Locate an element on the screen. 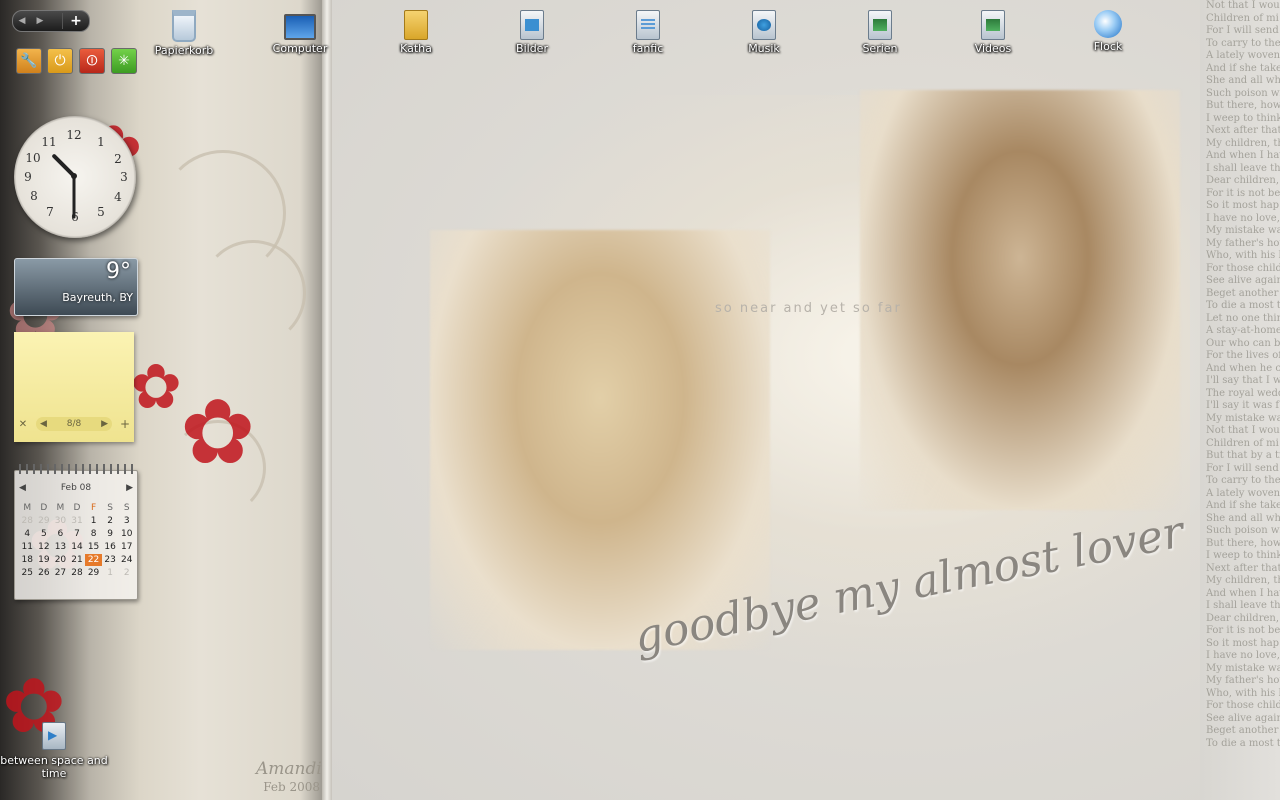 The image size is (1280, 800). desktop-icon-videos: Videos is located at coordinates (993, 32).